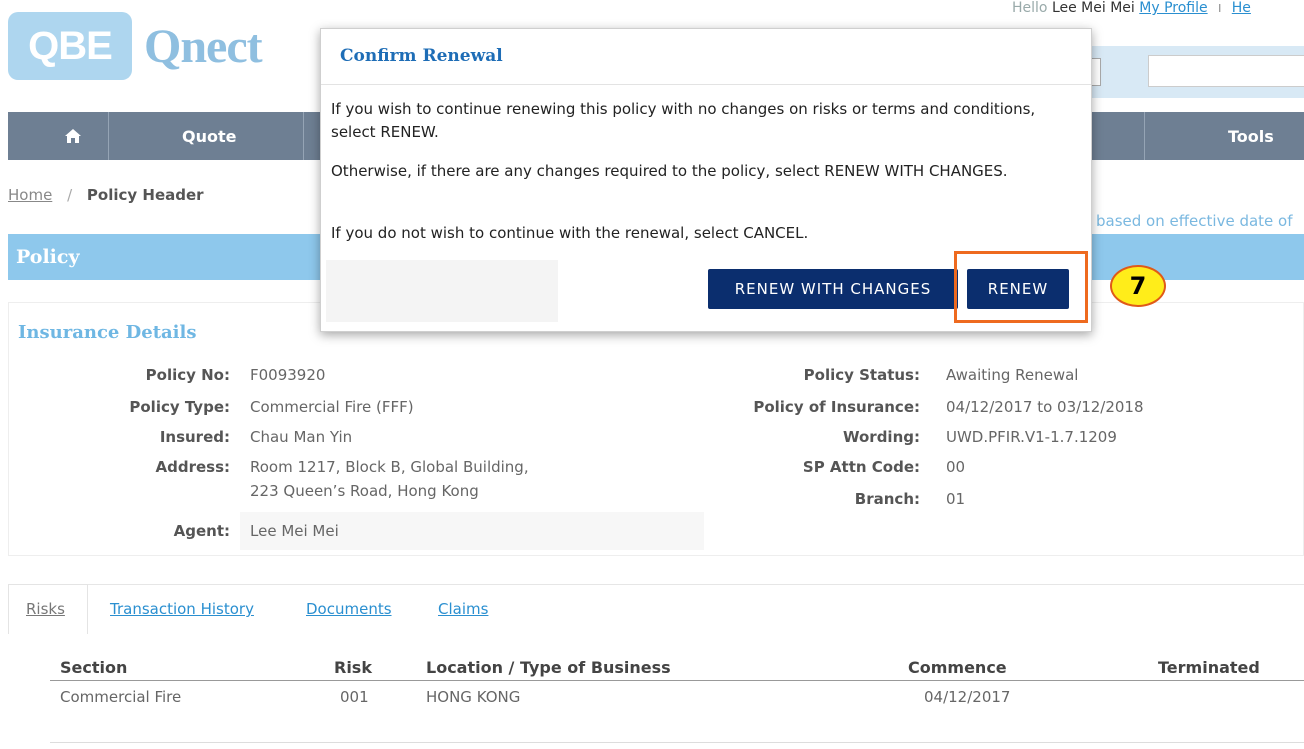 The image size is (1304, 749). I want to click on insured-value: Chau Man Yin, so click(301, 437).